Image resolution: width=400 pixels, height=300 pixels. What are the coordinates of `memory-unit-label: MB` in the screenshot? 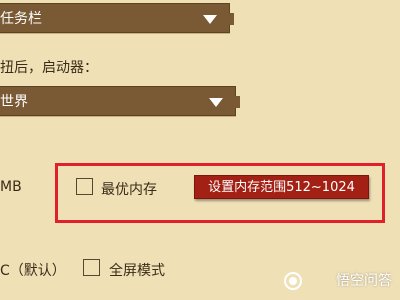 It's located at (11, 187).